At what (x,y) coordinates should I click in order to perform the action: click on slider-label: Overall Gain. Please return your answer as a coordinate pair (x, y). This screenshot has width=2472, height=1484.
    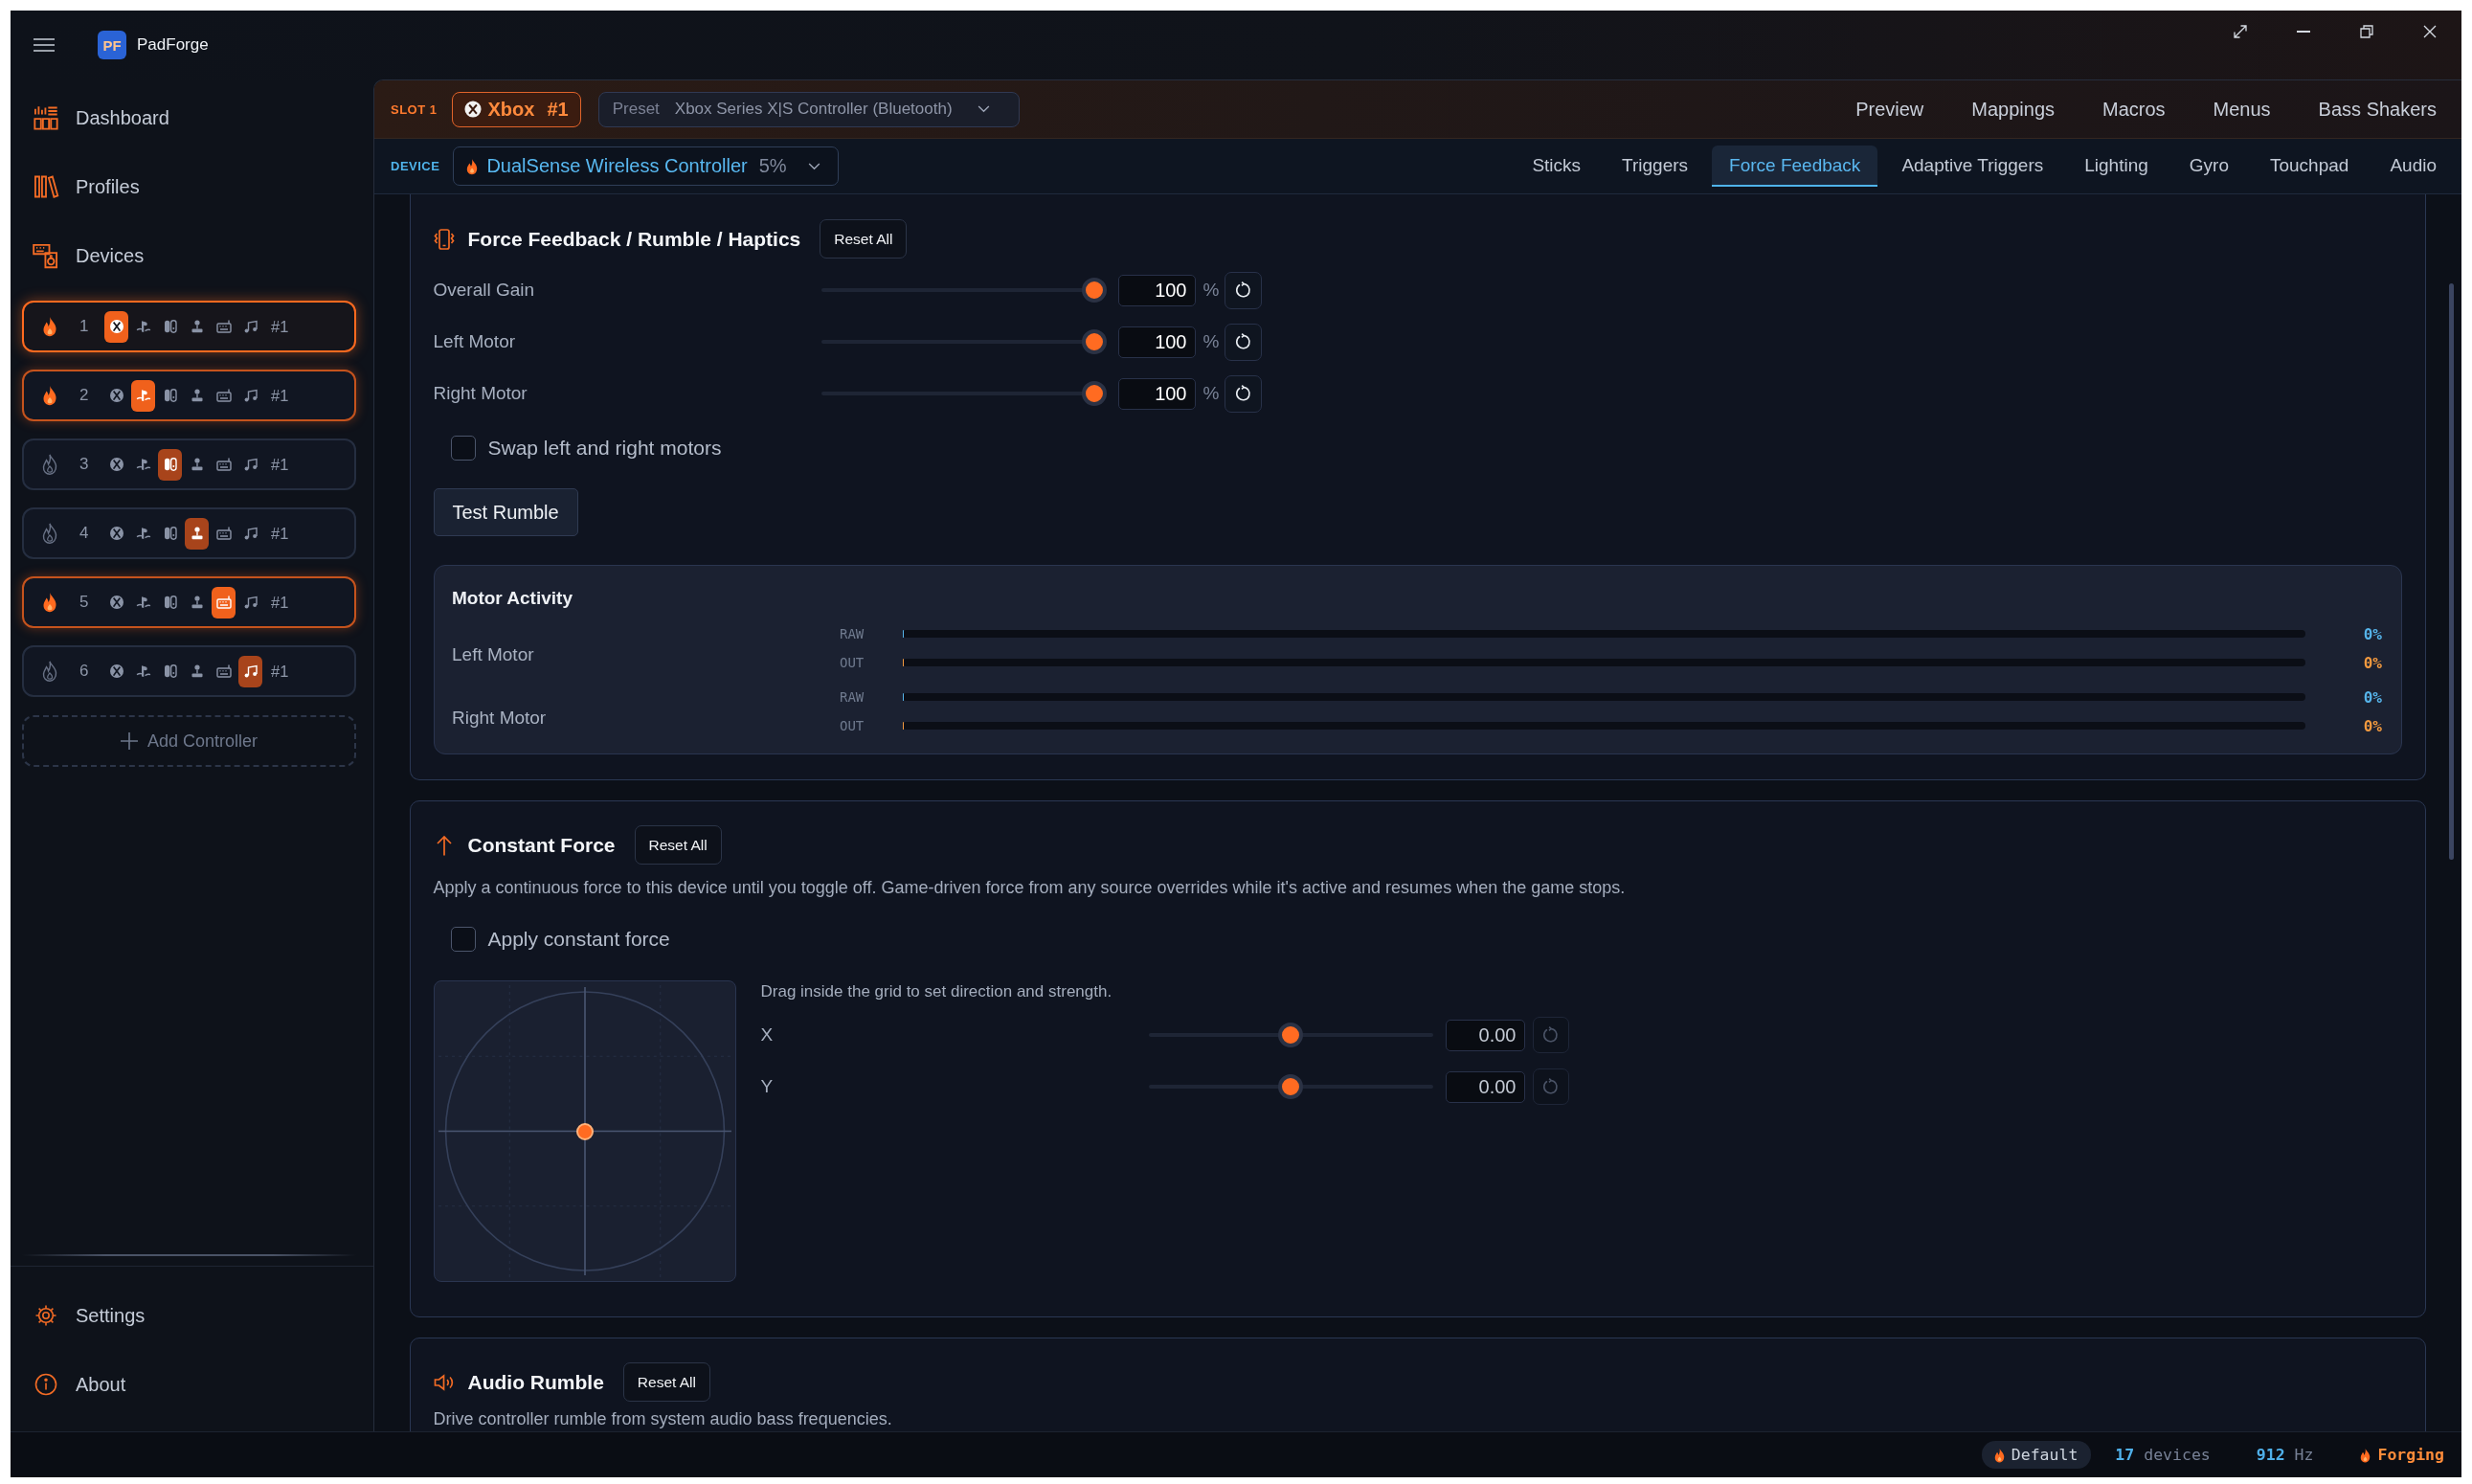
    Looking at the image, I should click on (484, 290).